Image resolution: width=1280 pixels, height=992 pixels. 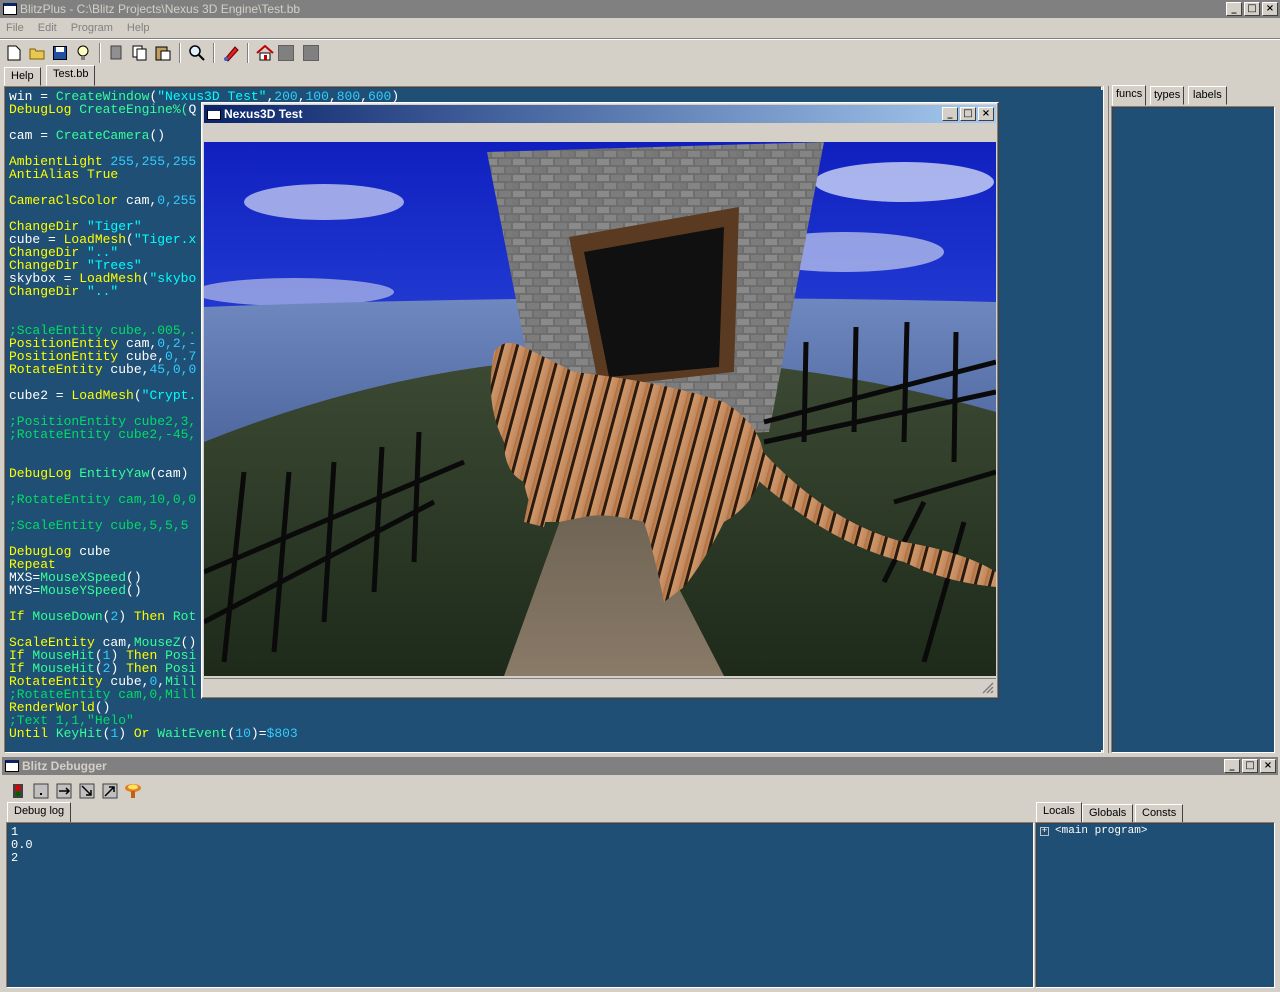 What do you see at coordinates (103, 174) in the screenshot?
I see `code-token: True` at bounding box center [103, 174].